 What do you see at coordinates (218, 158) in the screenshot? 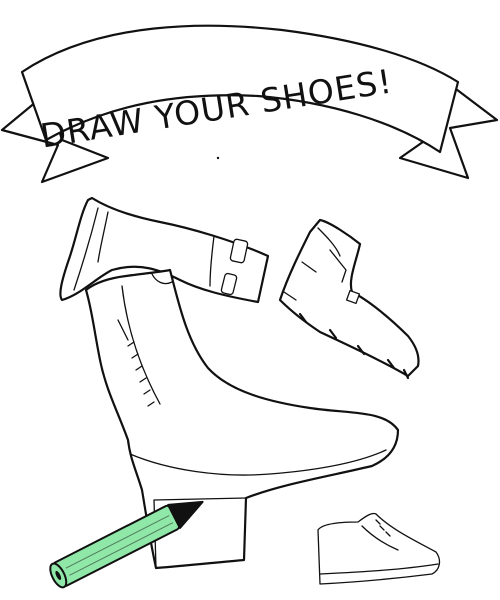
I see `stray-dot` at bounding box center [218, 158].